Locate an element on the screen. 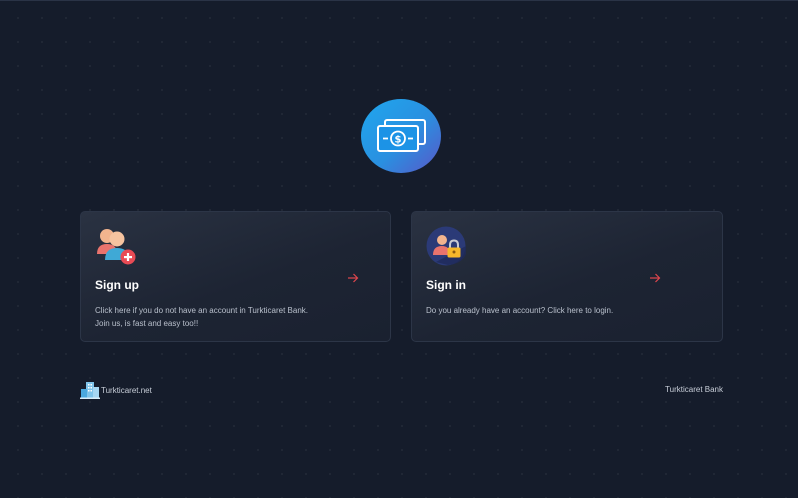 The width and height of the screenshot is (798, 498). app-logo: $ is located at coordinates (401, 136).